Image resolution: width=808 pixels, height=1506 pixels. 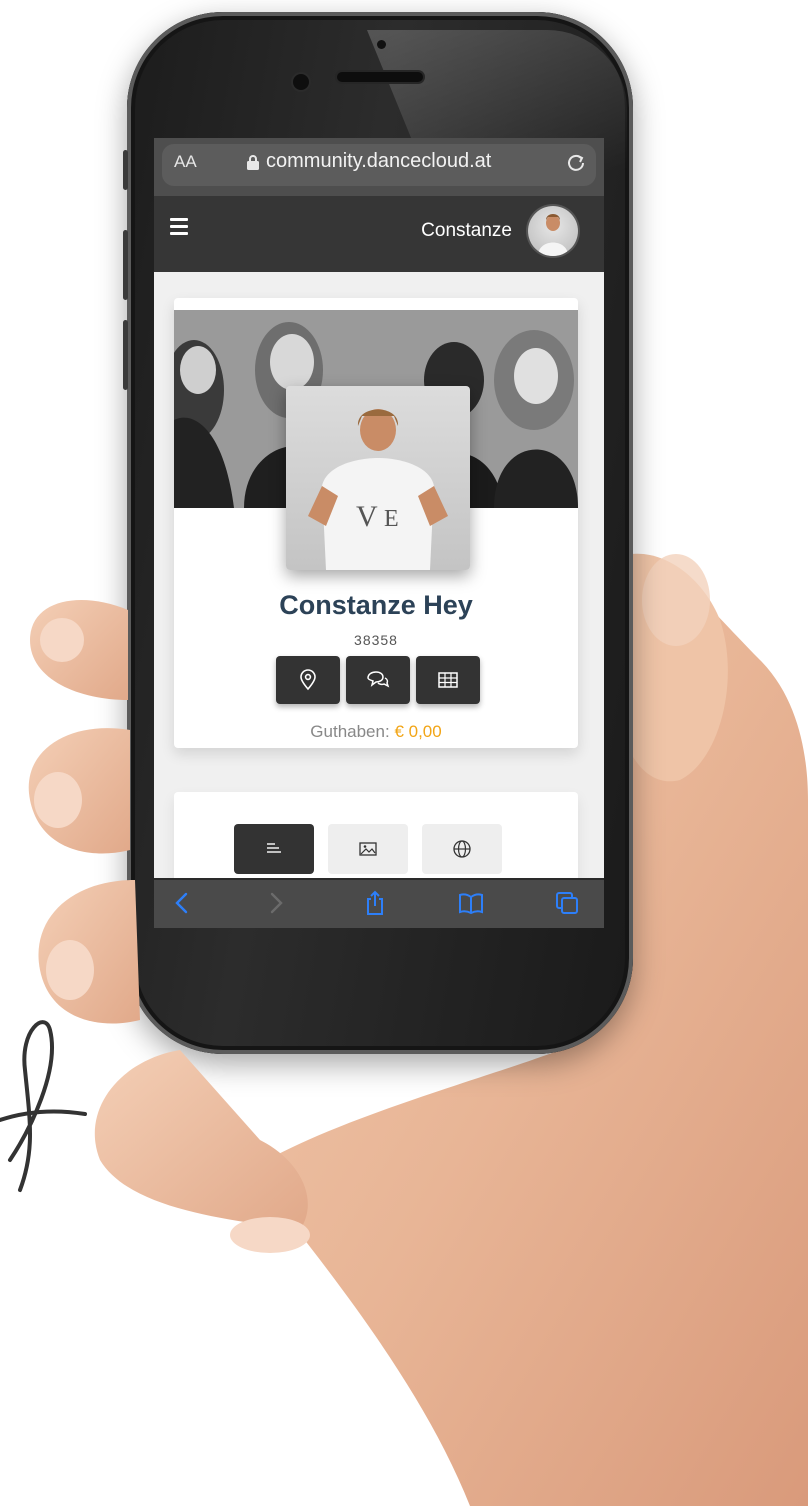 I want to click on profile-person-graphic: V E, so click(x=378, y=489).